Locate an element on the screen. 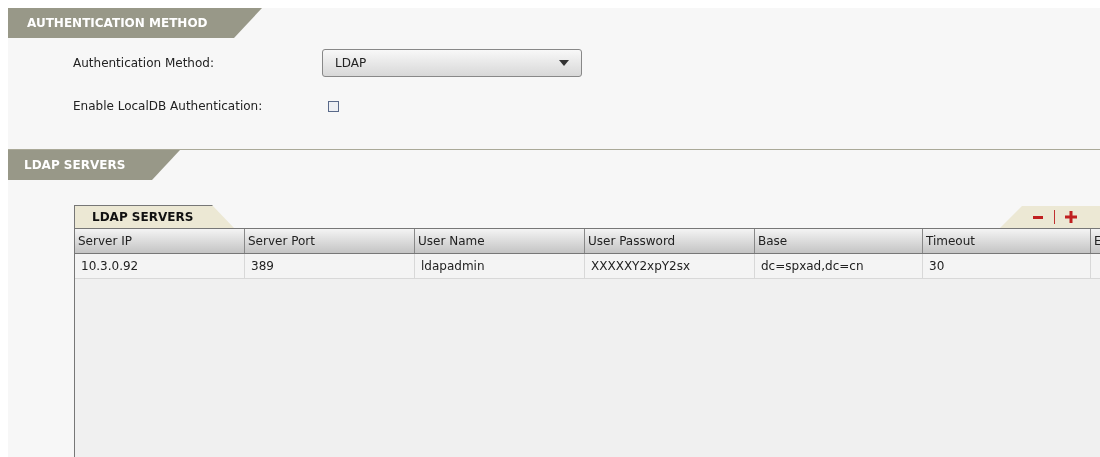  section-header: AUTHENTICATION METHOD is located at coordinates (135, 23).